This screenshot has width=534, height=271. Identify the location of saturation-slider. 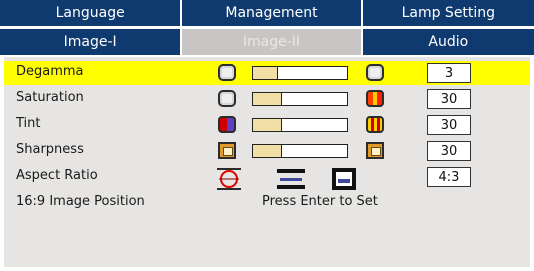
(300, 99).